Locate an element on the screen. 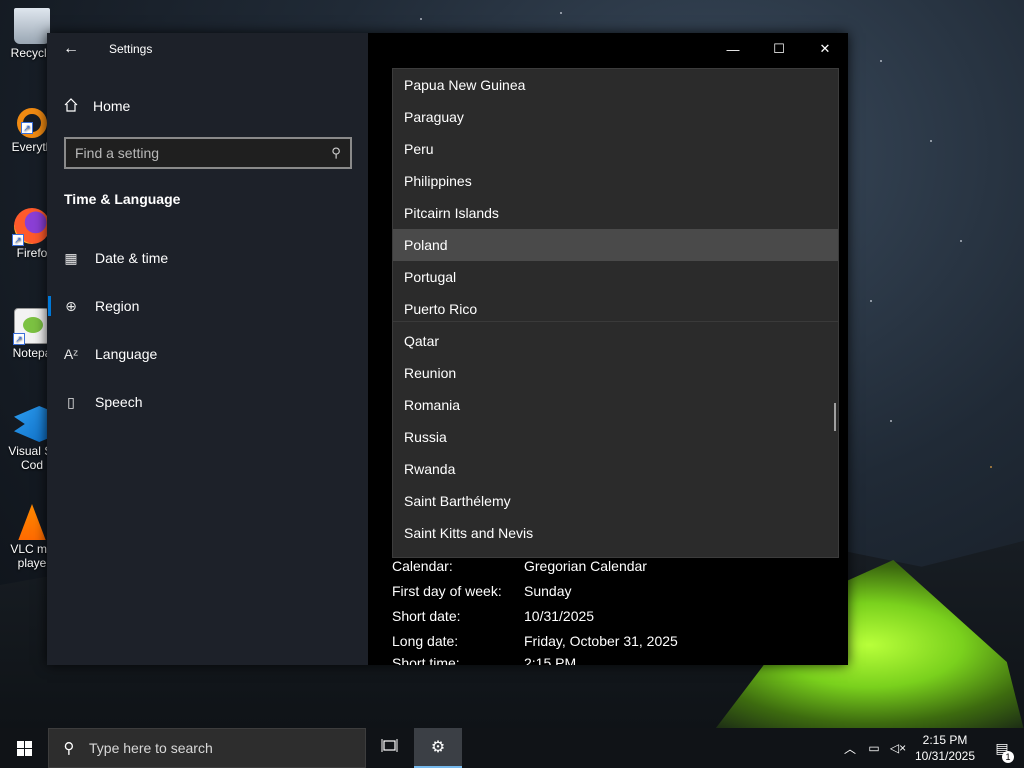 This screenshot has width=1024, height=768. language-icon: Aᶻ is located at coordinates (71, 354).